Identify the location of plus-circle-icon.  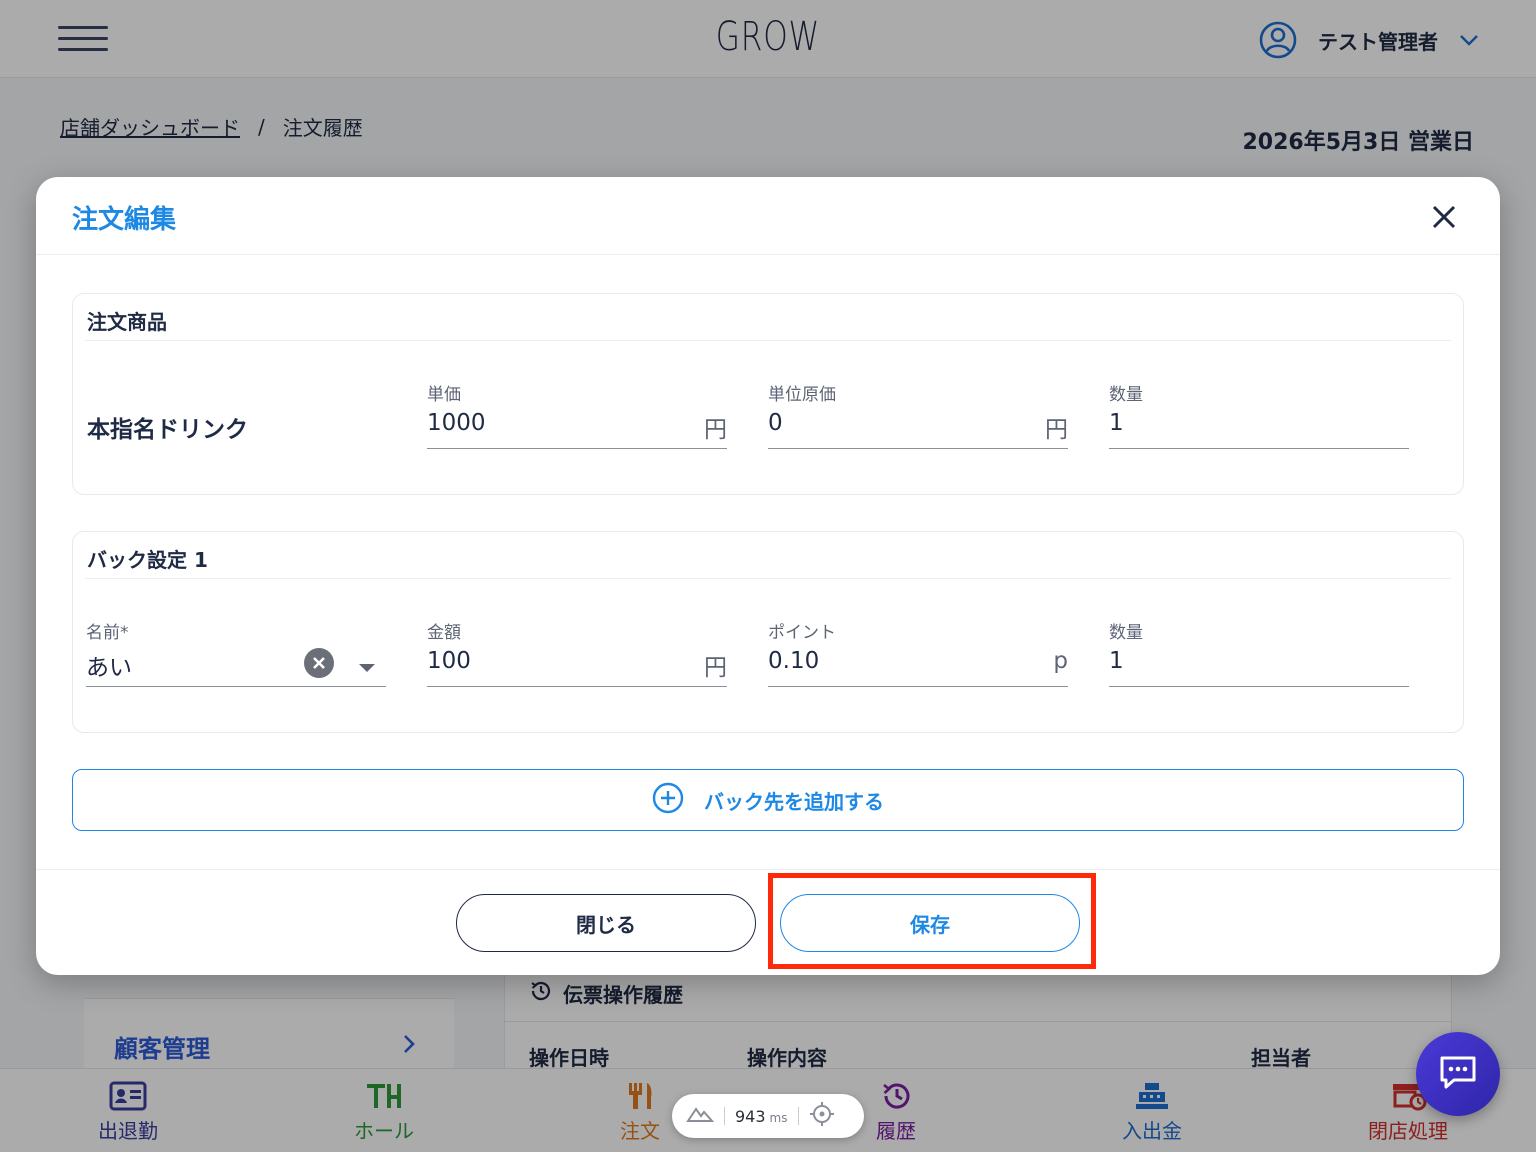
(668, 800).